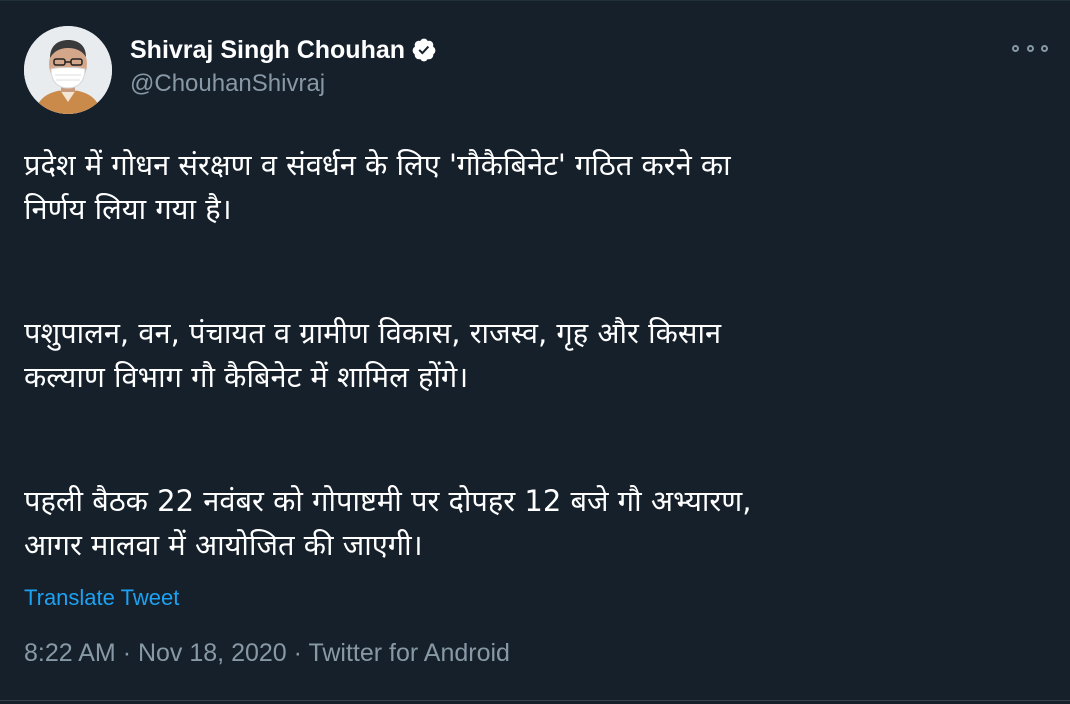  What do you see at coordinates (424, 50) in the screenshot?
I see `verified-badge-icon` at bounding box center [424, 50].